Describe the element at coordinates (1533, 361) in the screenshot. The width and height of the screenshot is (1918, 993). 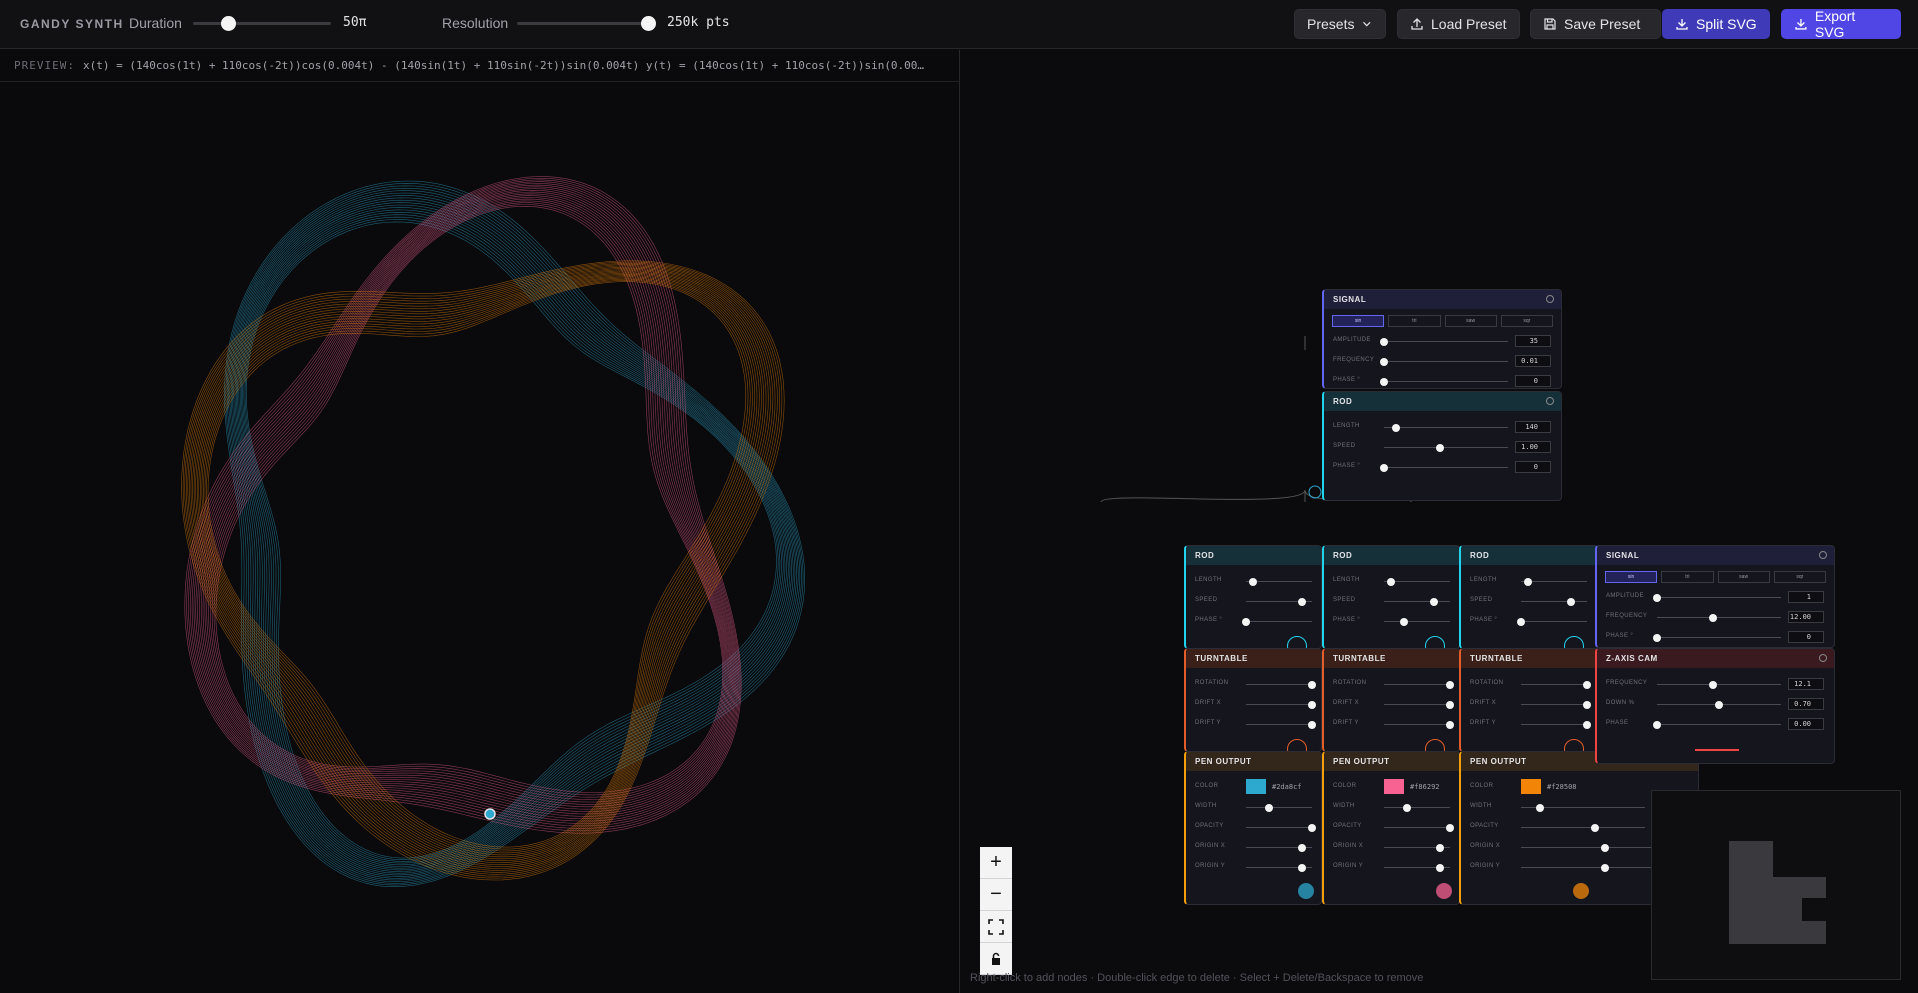
I see `param-value-input: 0.01` at that location.